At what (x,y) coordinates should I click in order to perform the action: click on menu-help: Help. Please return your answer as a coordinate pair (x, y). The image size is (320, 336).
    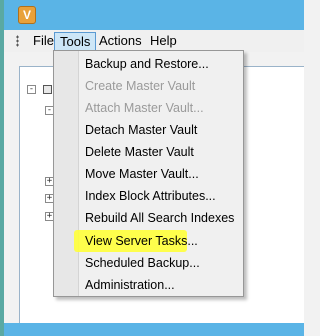
    Looking at the image, I should click on (163, 41).